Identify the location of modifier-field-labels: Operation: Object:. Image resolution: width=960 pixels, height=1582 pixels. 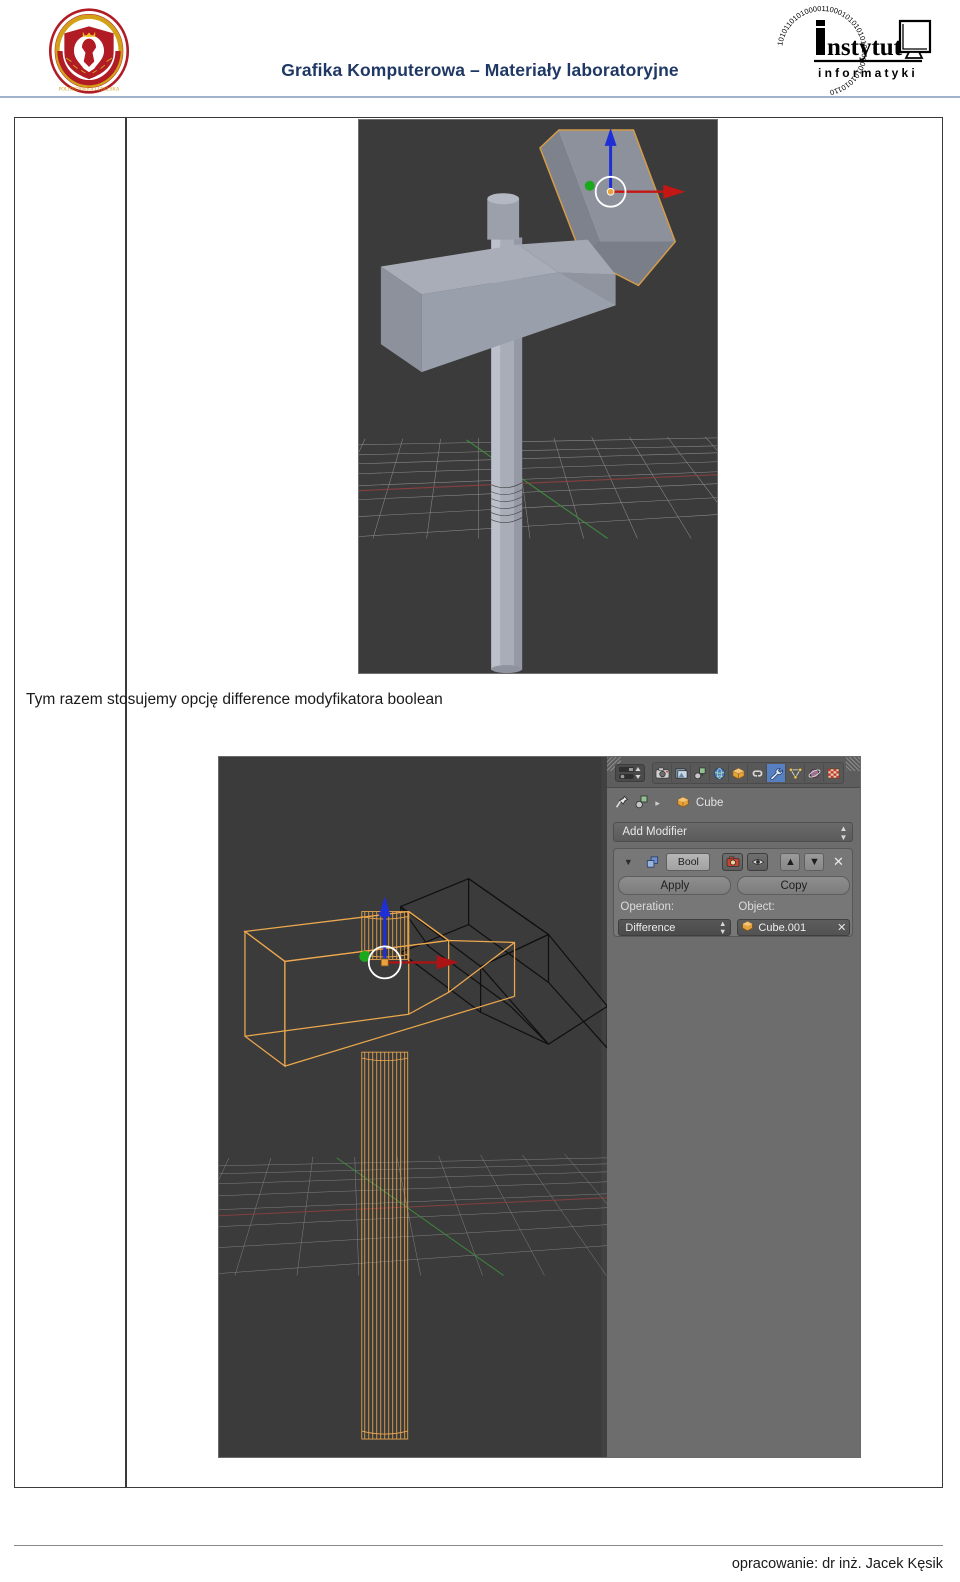
(736, 907).